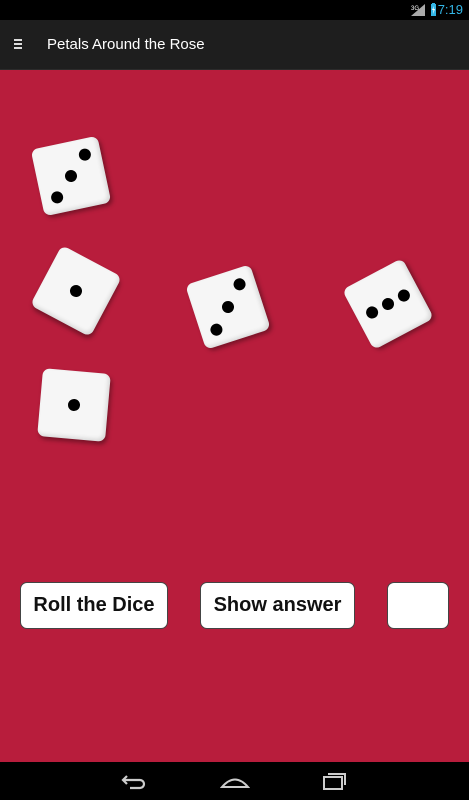 This screenshot has height=800, width=469. I want to click on home-icon, so click(235, 781).